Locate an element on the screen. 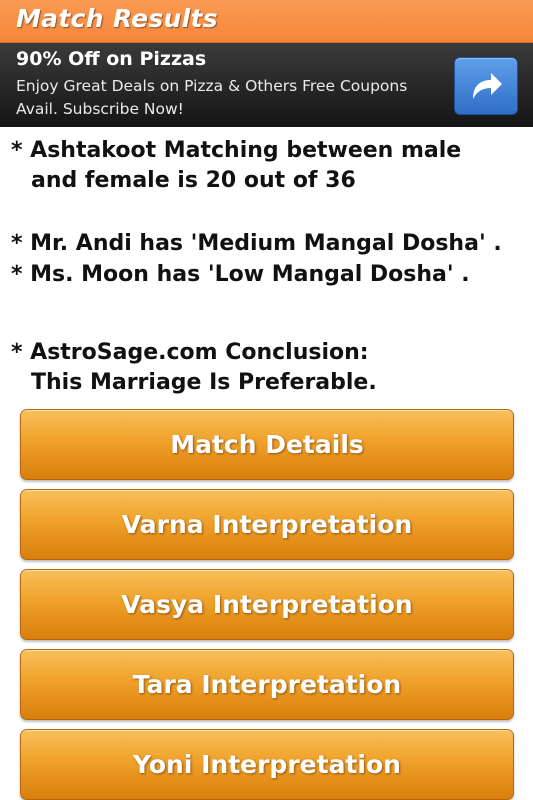 The image size is (533, 800). ashtakoot-result-line1: * Ashtakoot Matching between male is located at coordinates (236, 150).